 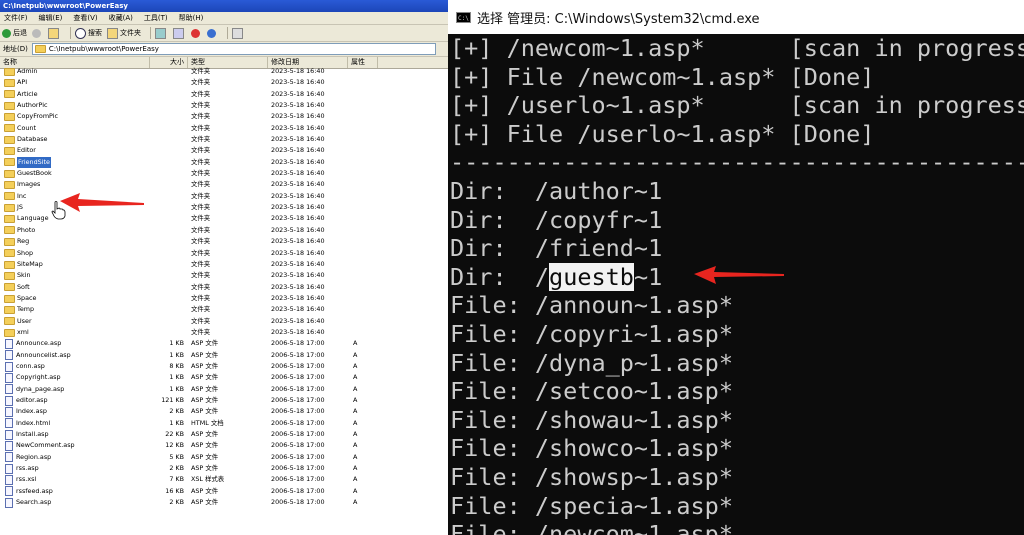 I want to click on up-folder-button, so click(x=54, y=33).